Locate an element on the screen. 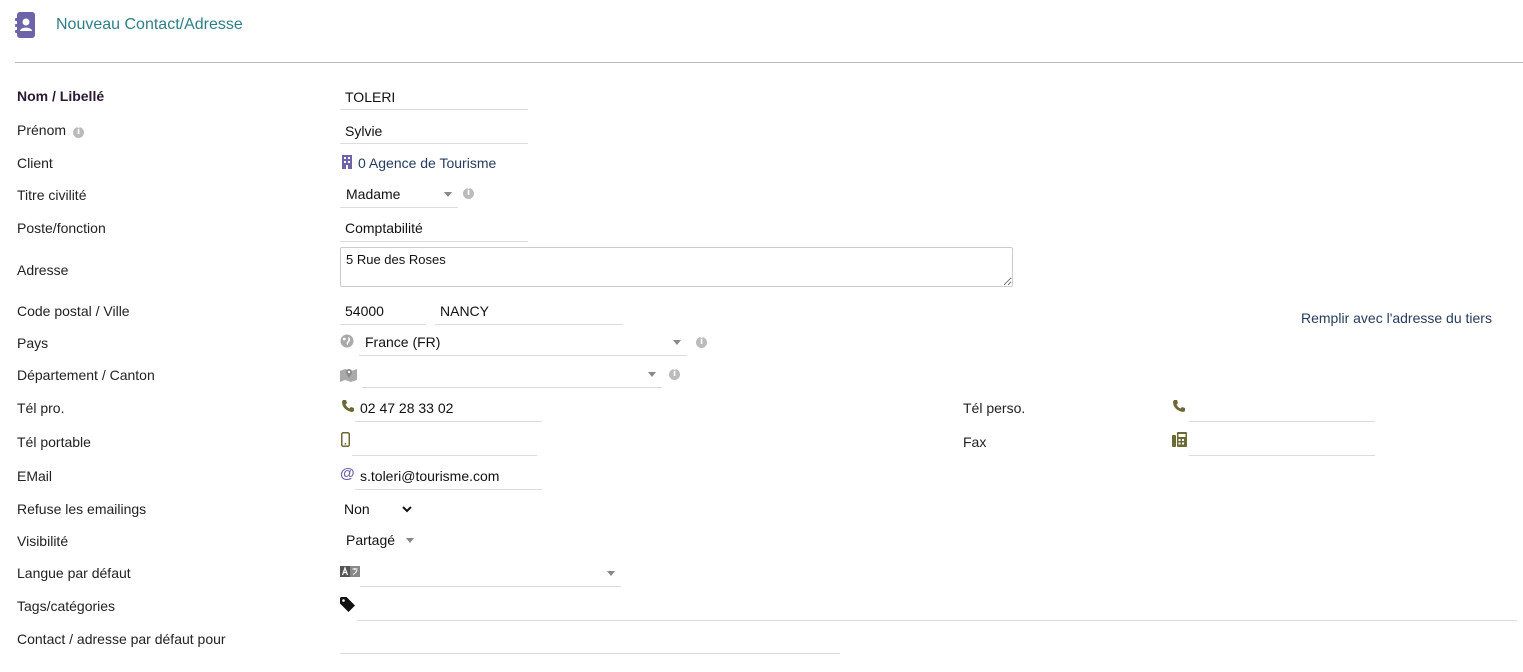 The height and width of the screenshot is (672, 1523). code-postal-input is located at coordinates (383, 311).